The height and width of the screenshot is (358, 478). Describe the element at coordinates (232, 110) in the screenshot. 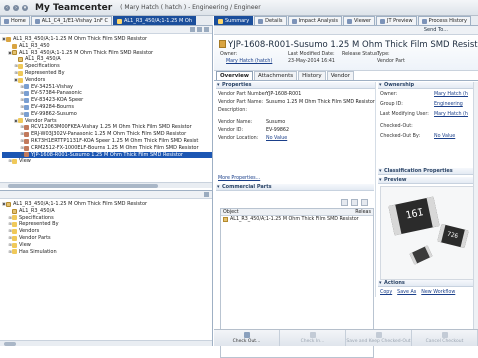

I see `property-label: Description:` at that location.